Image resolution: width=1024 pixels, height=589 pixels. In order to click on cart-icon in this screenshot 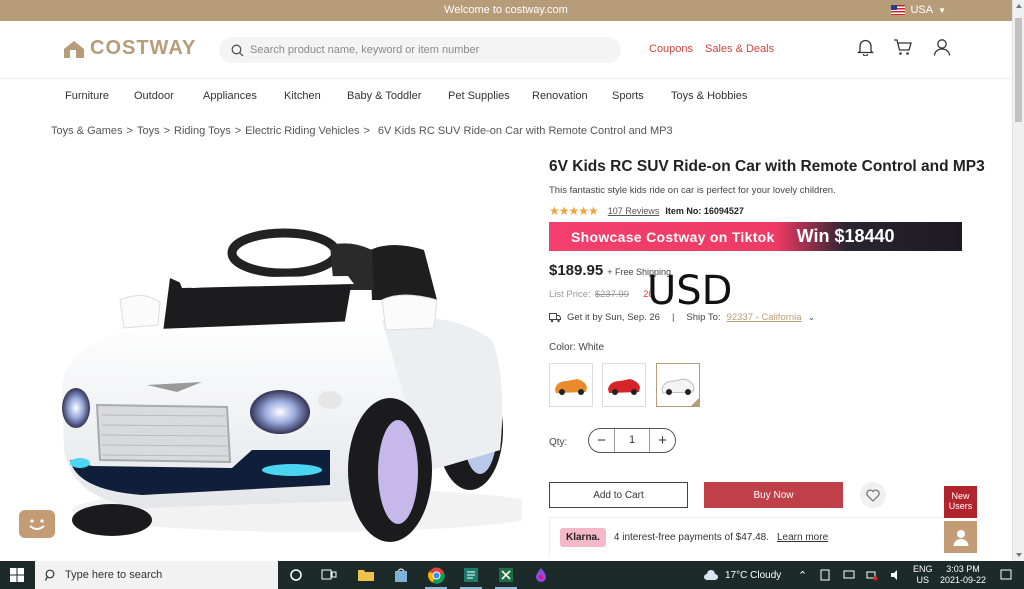, I will do `click(903, 49)`.